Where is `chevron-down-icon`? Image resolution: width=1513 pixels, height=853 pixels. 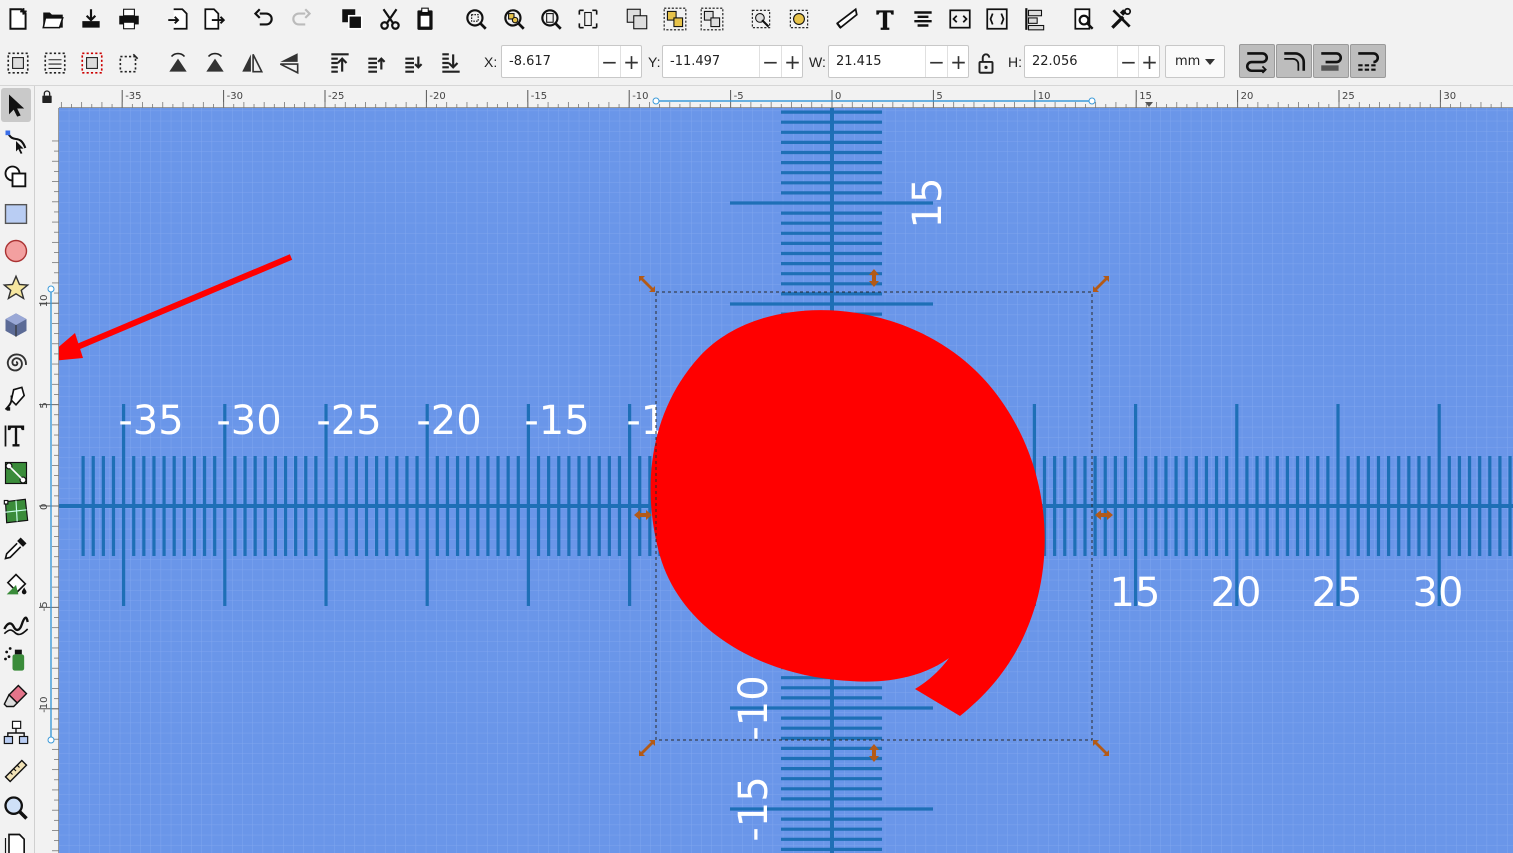 chevron-down-icon is located at coordinates (1210, 62).